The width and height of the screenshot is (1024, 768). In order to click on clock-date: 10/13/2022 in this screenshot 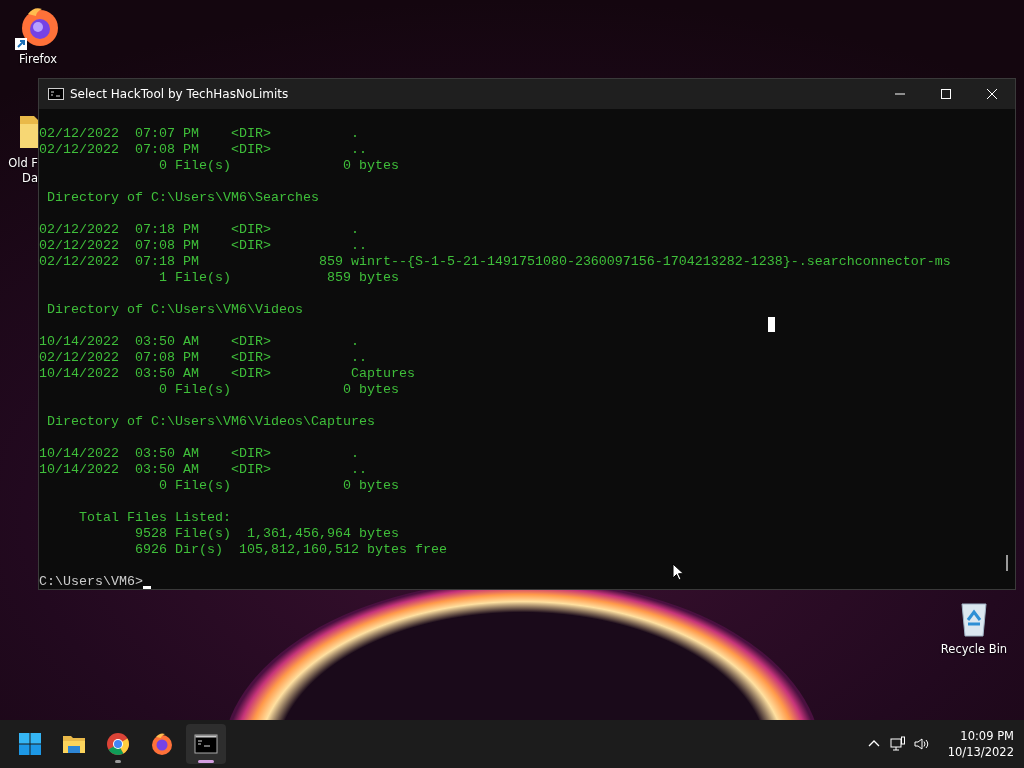, I will do `click(980, 752)`.